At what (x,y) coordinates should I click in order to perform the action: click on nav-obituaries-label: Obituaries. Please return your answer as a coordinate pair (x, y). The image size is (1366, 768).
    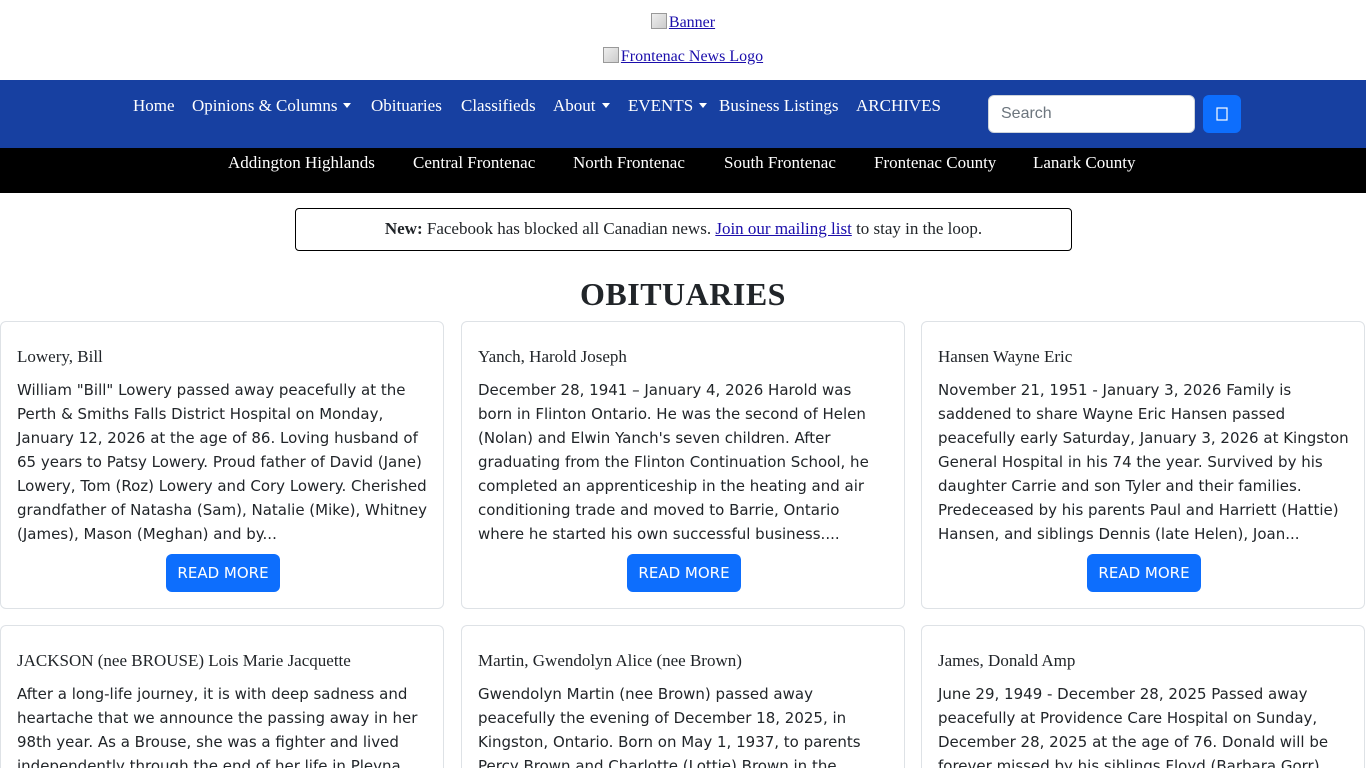
    Looking at the image, I should click on (406, 105).